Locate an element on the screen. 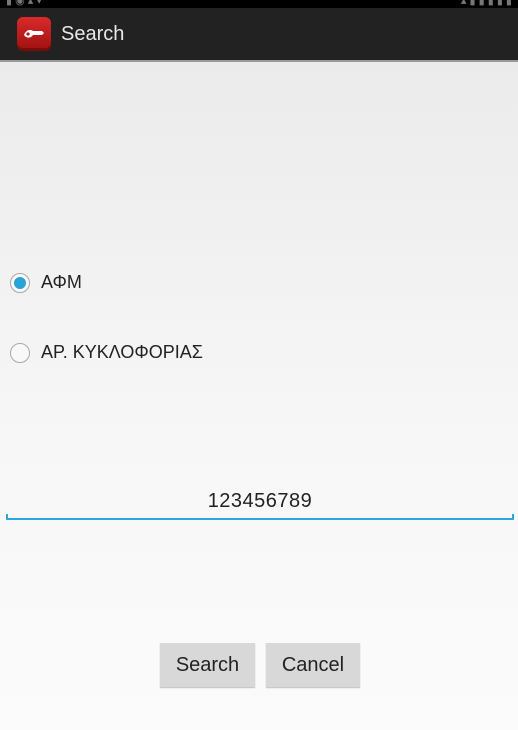  query-input-value: 123456789 is located at coordinates (260, 501).